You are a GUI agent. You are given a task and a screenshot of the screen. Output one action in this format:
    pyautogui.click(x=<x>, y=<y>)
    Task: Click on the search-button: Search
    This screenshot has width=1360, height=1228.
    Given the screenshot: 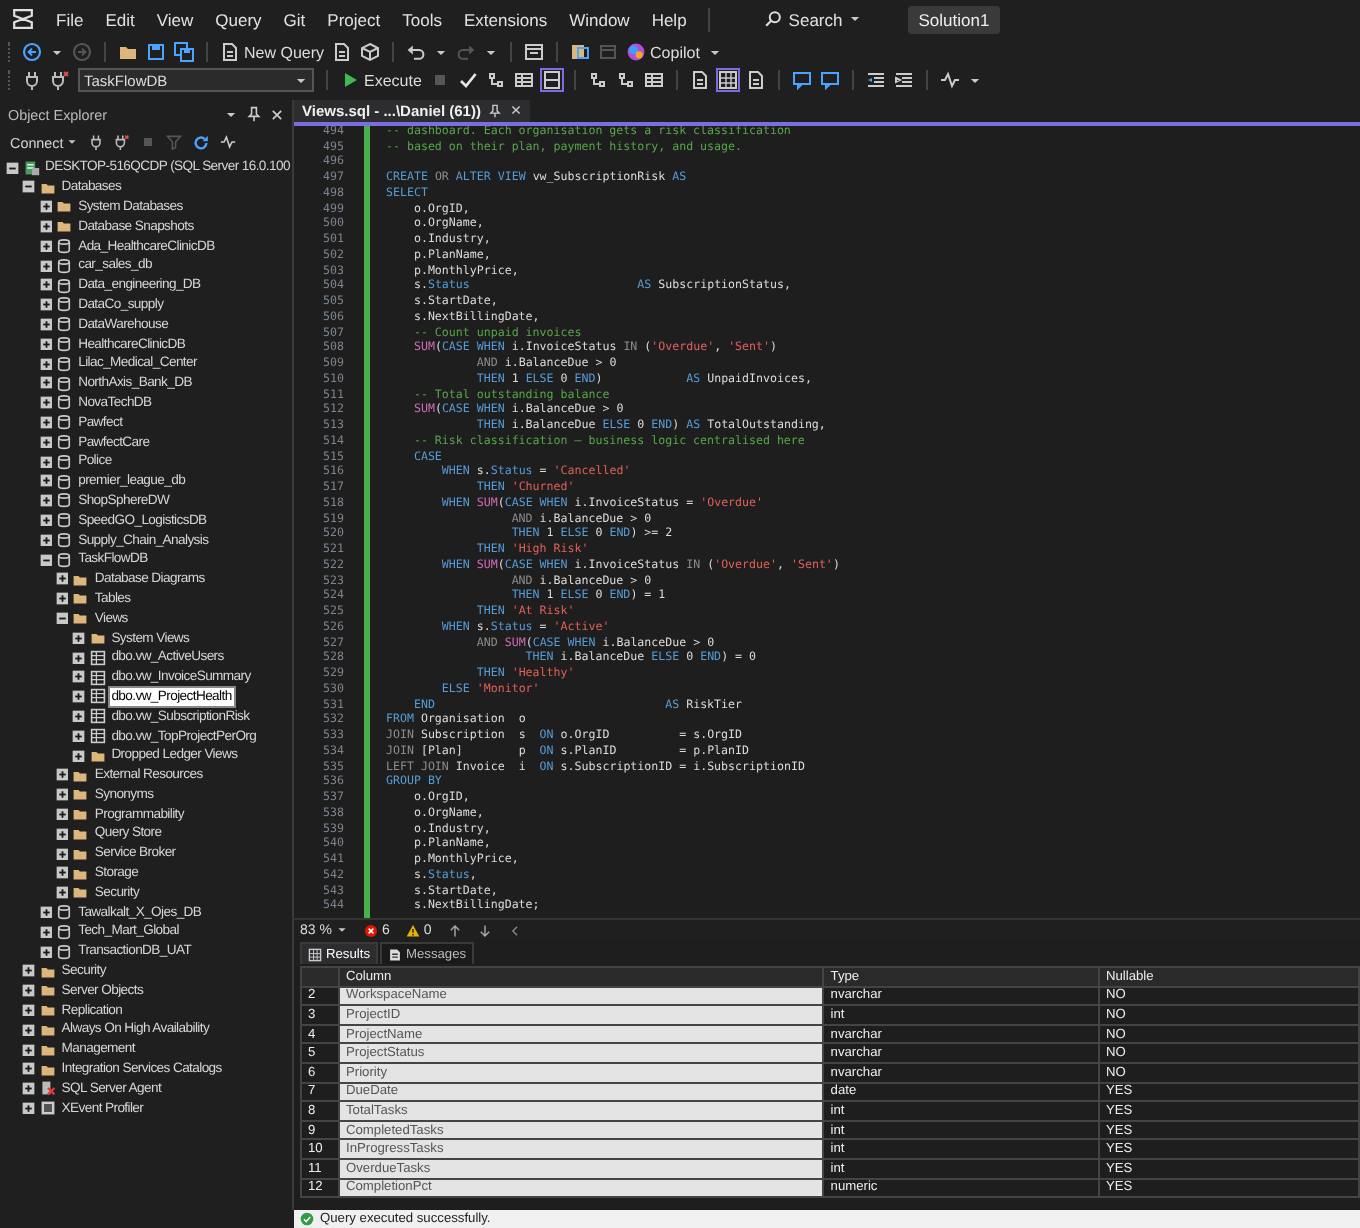 What is the action you would take?
    pyautogui.click(x=813, y=19)
    